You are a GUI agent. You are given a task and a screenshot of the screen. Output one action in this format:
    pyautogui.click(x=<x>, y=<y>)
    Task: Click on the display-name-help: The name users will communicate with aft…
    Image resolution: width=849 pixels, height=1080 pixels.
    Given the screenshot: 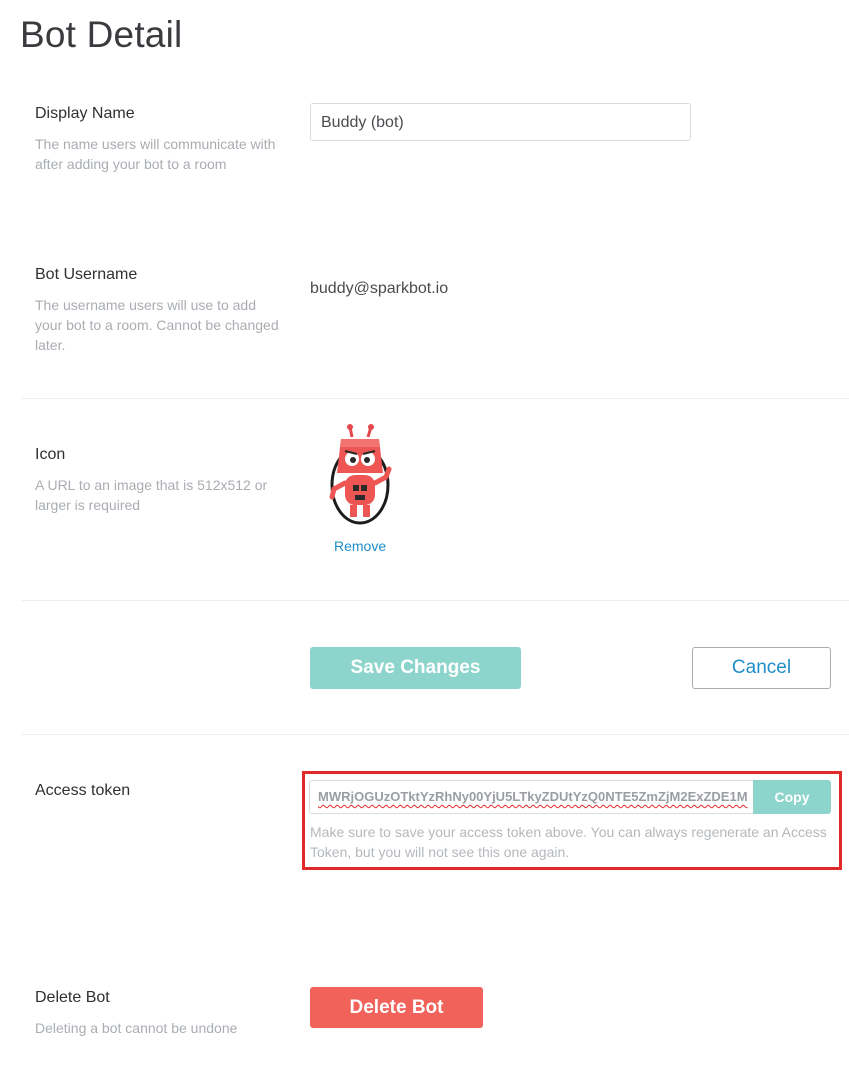 What is the action you would take?
    pyautogui.click(x=155, y=154)
    